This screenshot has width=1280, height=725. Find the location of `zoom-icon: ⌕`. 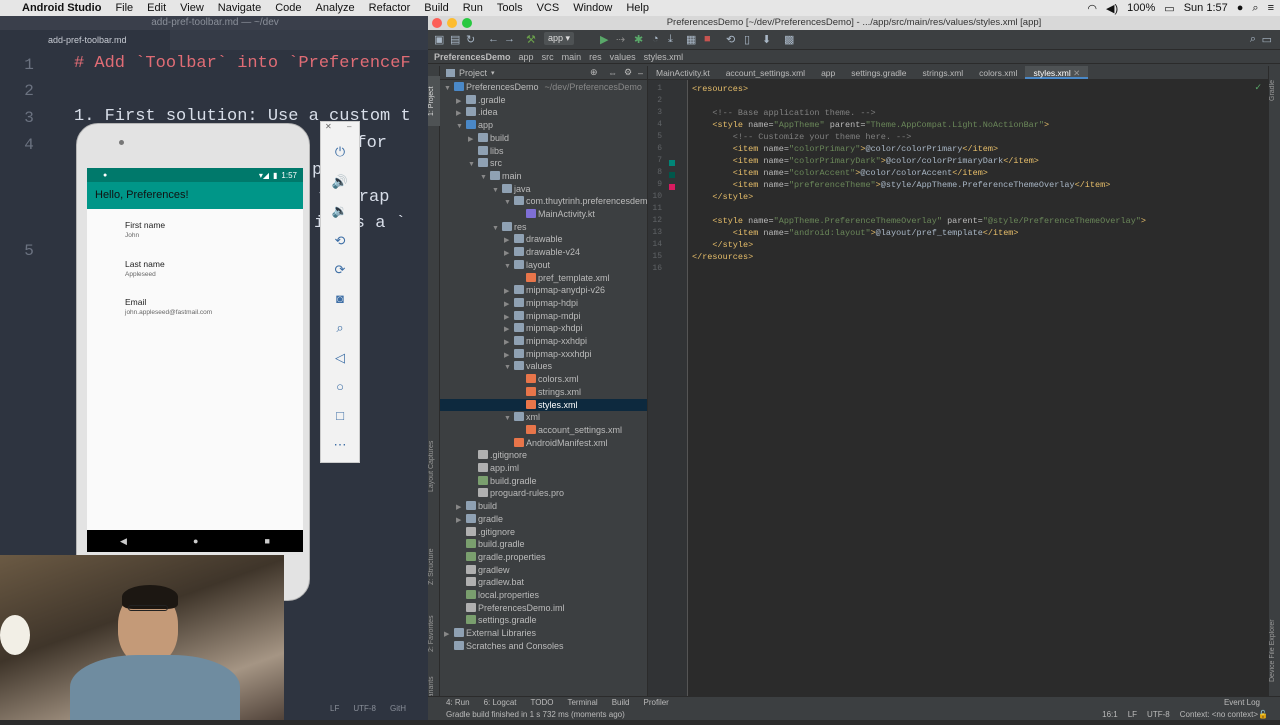

zoom-icon: ⌕ is located at coordinates (340, 328).